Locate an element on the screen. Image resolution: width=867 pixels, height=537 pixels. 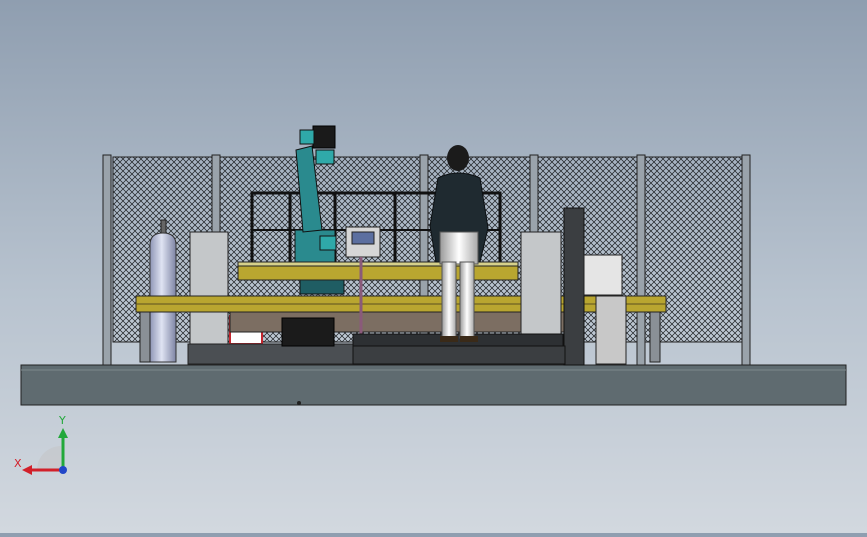
operator-step-platform is located at coordinates (459, 349).